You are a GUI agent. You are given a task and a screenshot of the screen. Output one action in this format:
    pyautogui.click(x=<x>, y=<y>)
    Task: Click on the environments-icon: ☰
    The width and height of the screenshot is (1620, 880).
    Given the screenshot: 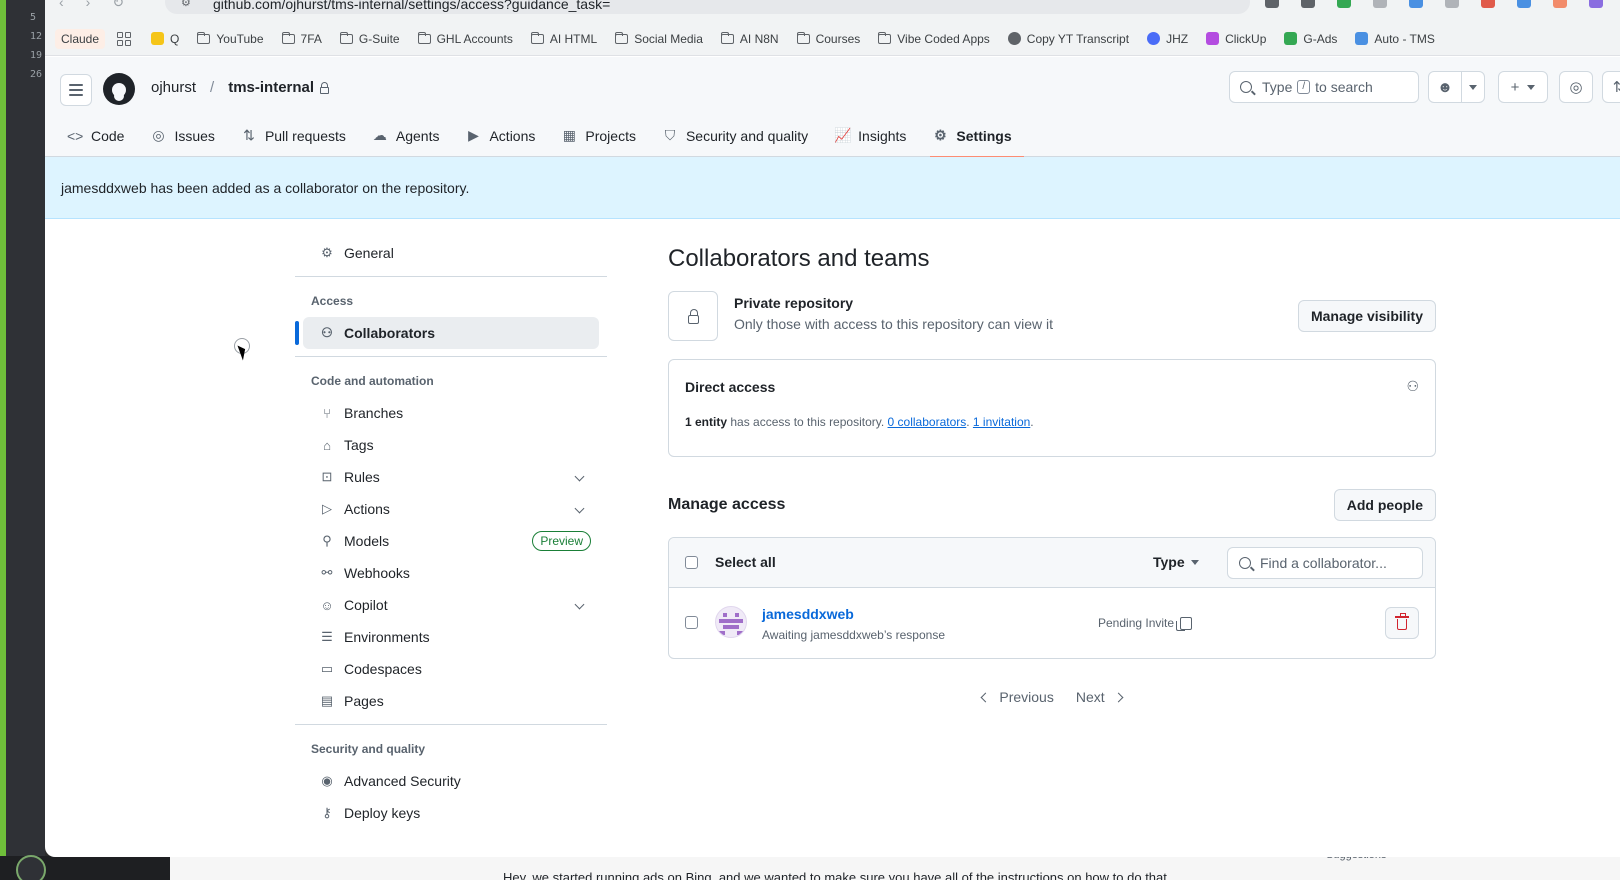 What is the action you would take?
    pyautogui.click(x=327, y=636)
    